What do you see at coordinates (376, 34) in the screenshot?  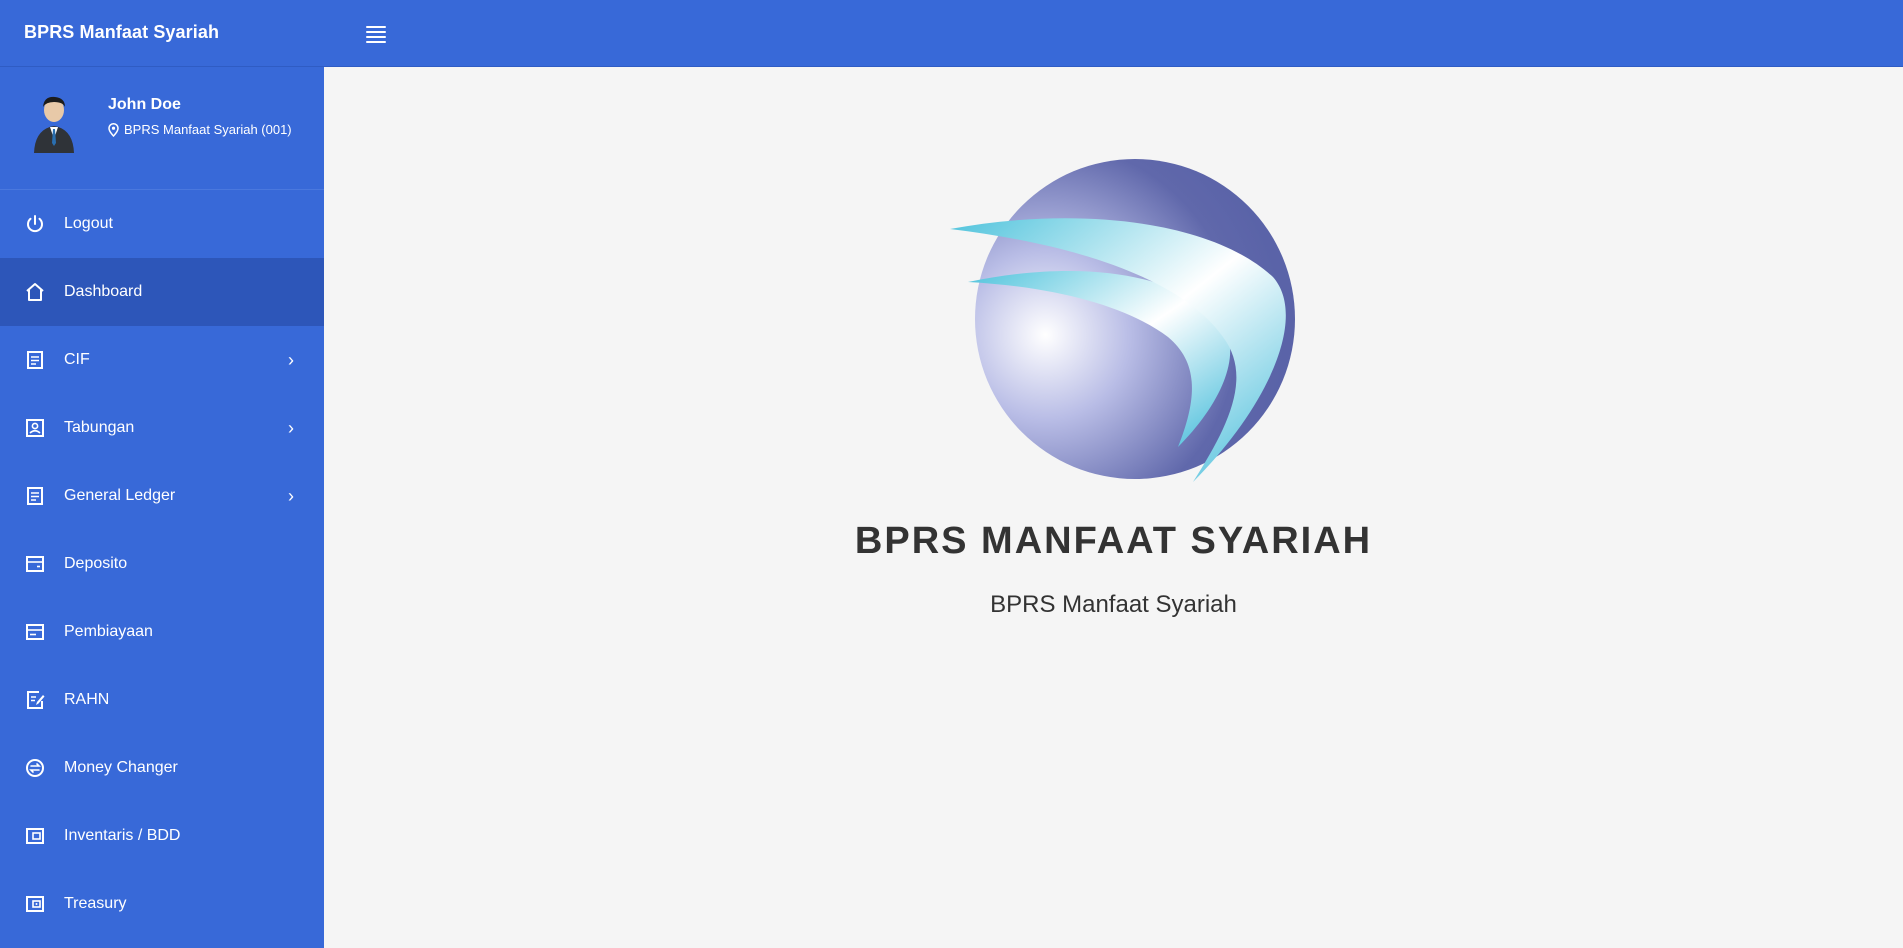 I see `menu-toggle-icon` at bounding box center [376, 34].